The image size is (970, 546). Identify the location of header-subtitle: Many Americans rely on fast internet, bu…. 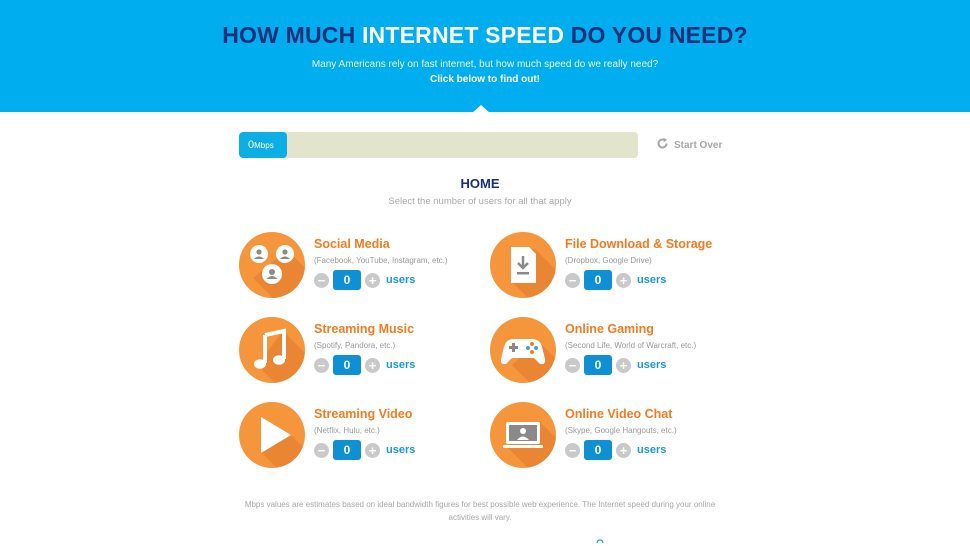
(485, 64).